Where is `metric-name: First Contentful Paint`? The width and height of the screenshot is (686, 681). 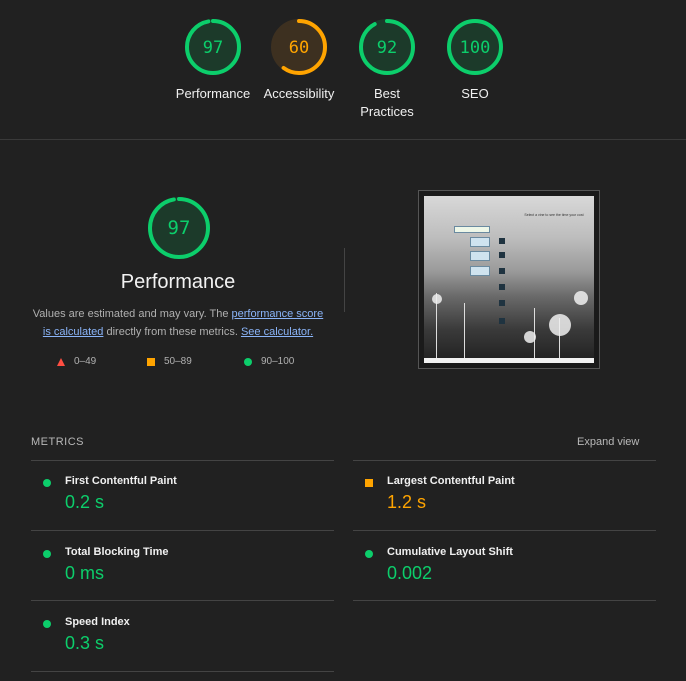
metric-name: First Contentful Paint is located at coordinates (121, 481).